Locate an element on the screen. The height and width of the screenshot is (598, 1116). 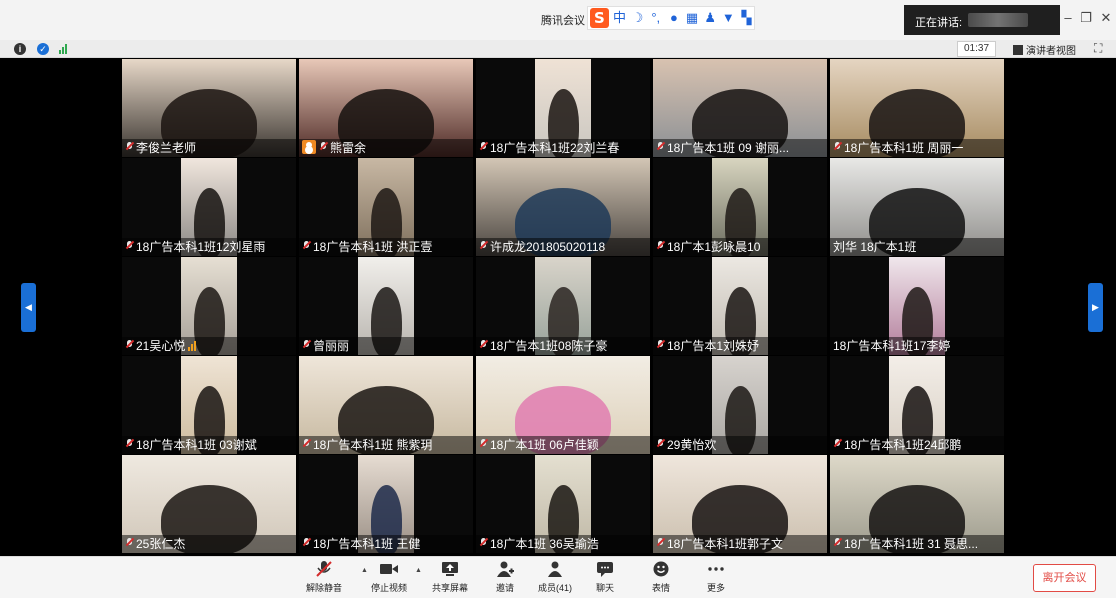
minimize-button: – is located at coordinates (1068, 17).